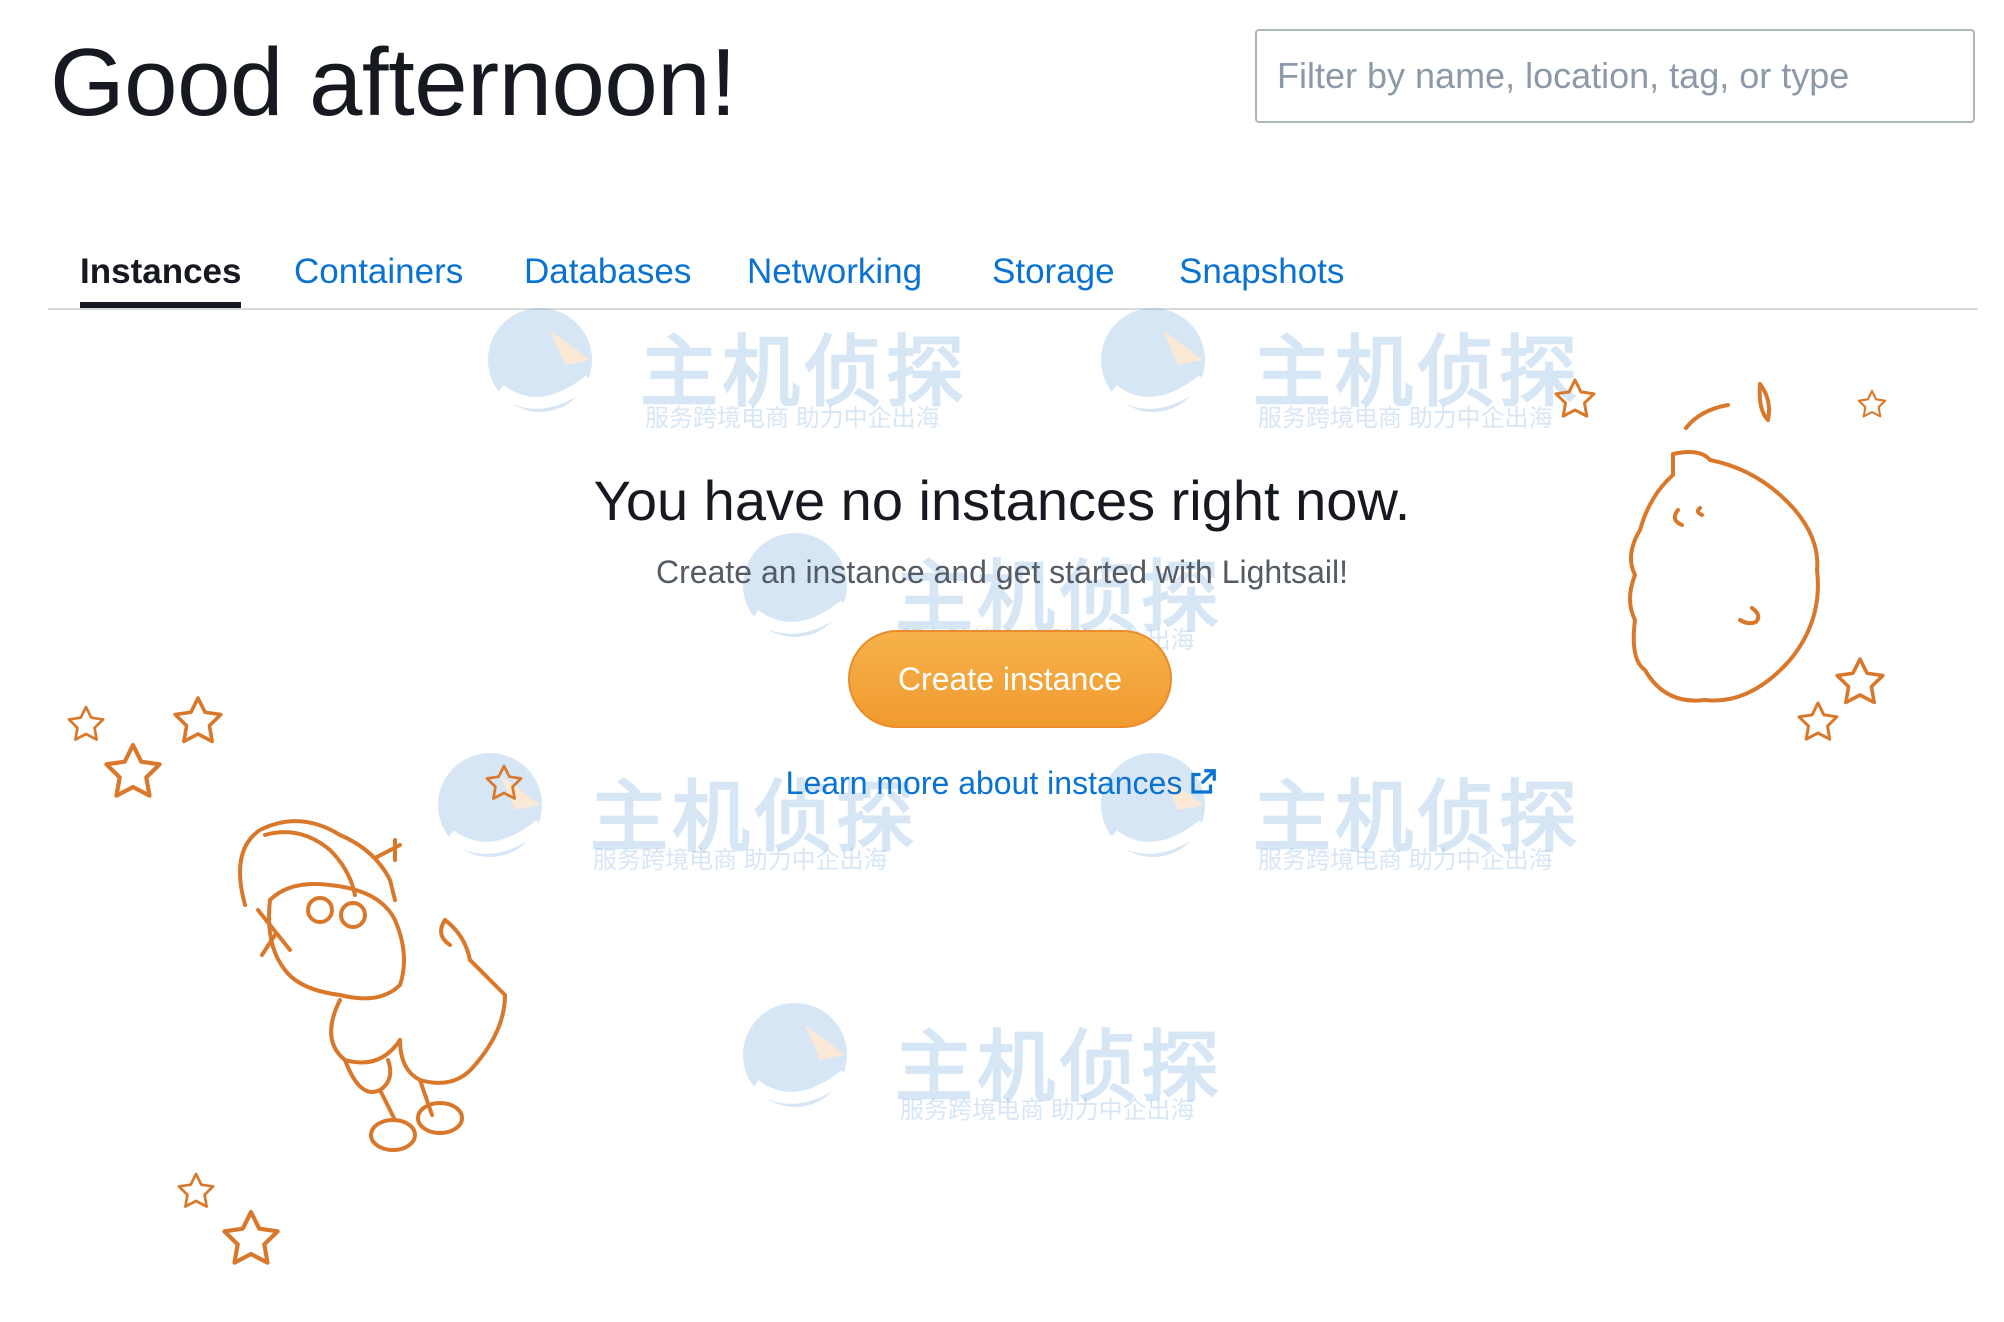  What do you see at coordinates (372, 985) in the screenshot?
I see `robot-illustration` at bounding box center [372, 985].